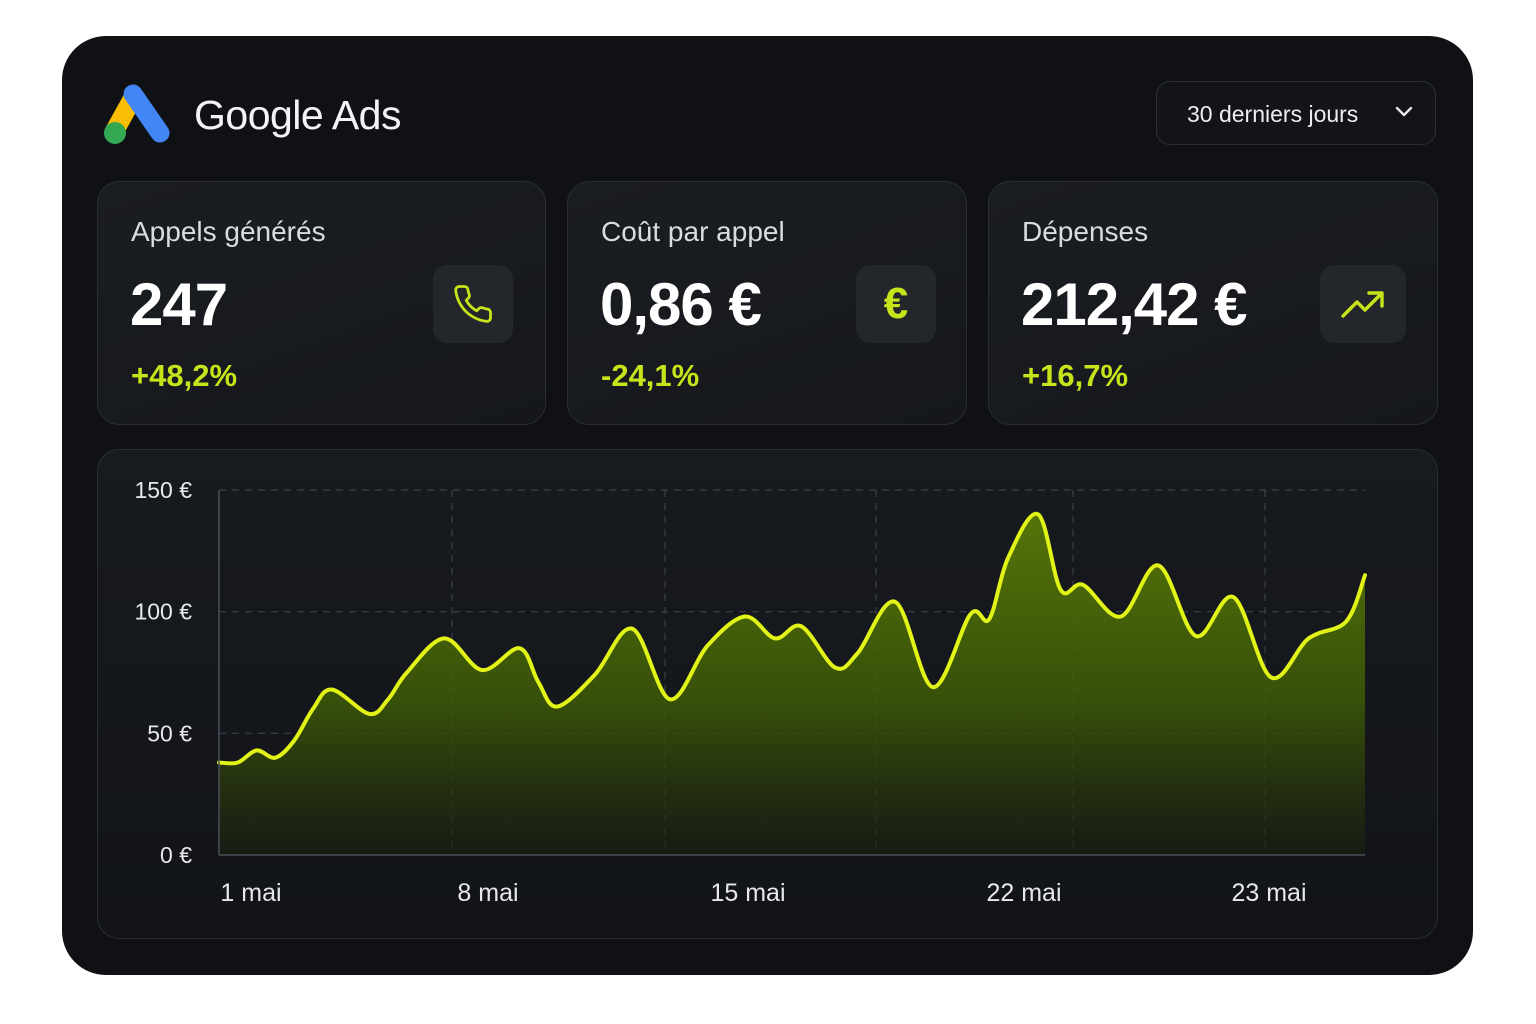 Image resolution: width=1536 pixels, height=1024 pixels. What do you see at coordinates (681, 304) in the screenshot?
I see `kpi-value: 0,86 €` at bounding box center [681, 304].